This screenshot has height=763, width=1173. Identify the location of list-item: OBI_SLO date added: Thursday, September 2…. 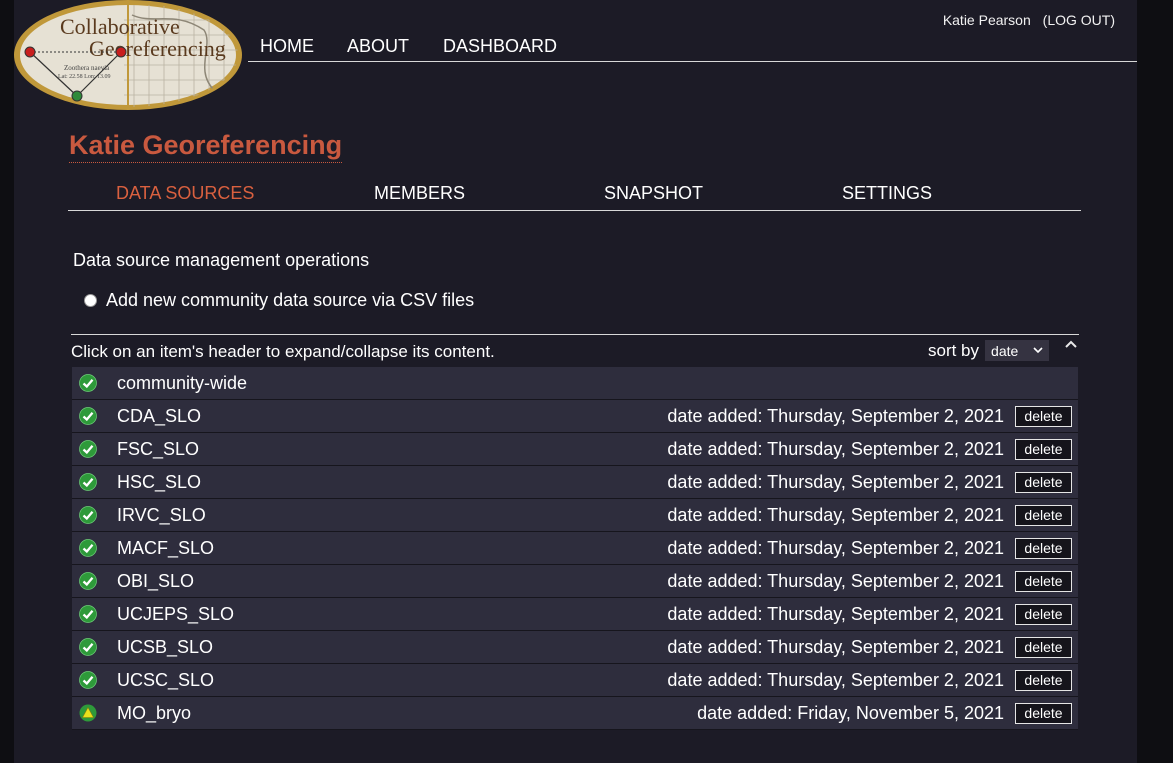
(575, 581).